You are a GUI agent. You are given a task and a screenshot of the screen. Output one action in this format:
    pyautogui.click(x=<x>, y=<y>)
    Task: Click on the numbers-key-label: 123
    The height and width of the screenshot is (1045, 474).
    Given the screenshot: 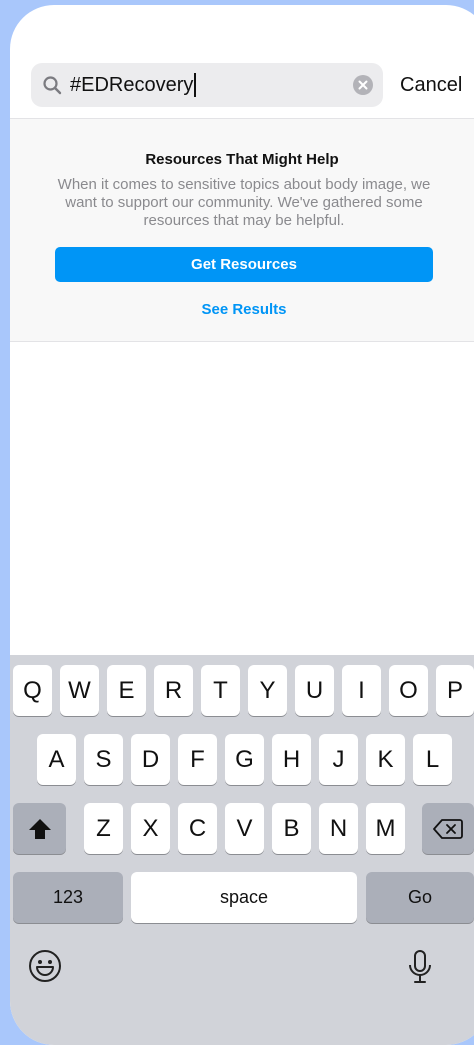 What is the action you would take?
    pyautogui.click(x=68, y=897)
    